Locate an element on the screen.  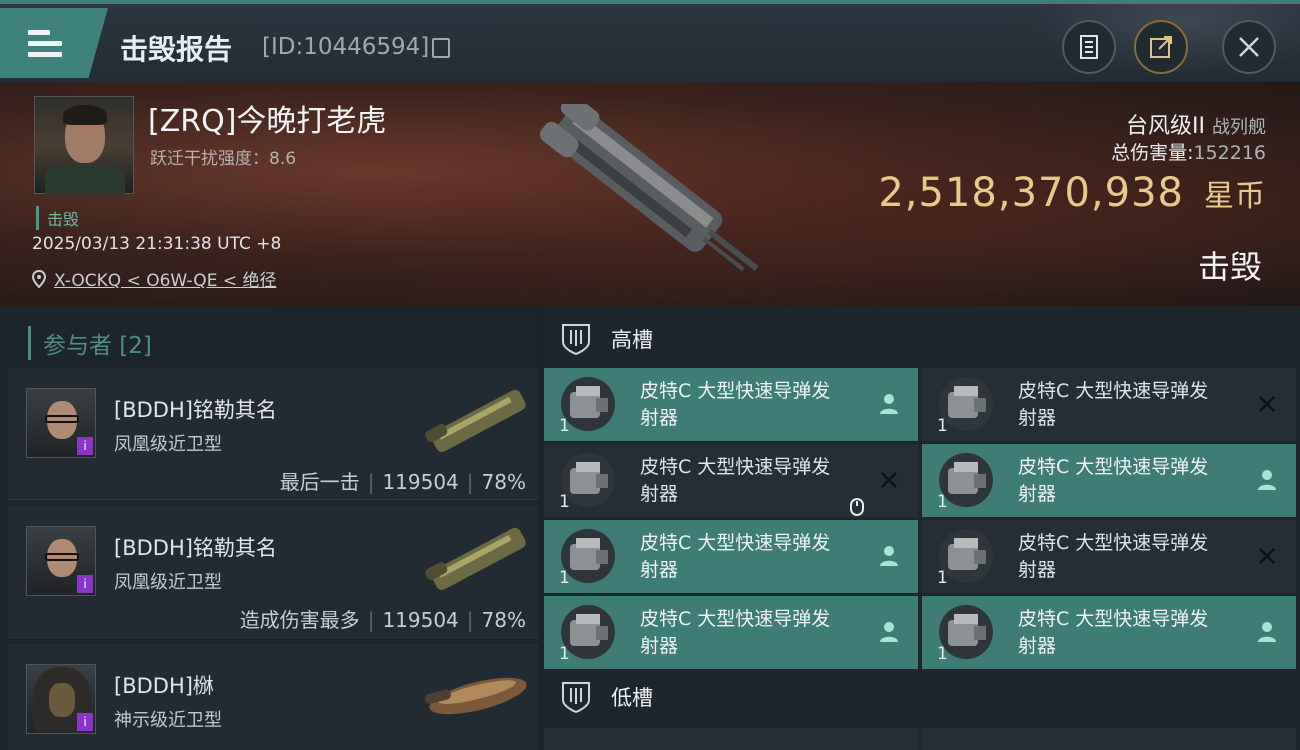
high-slot-icon is located at coordinates (576, 340).